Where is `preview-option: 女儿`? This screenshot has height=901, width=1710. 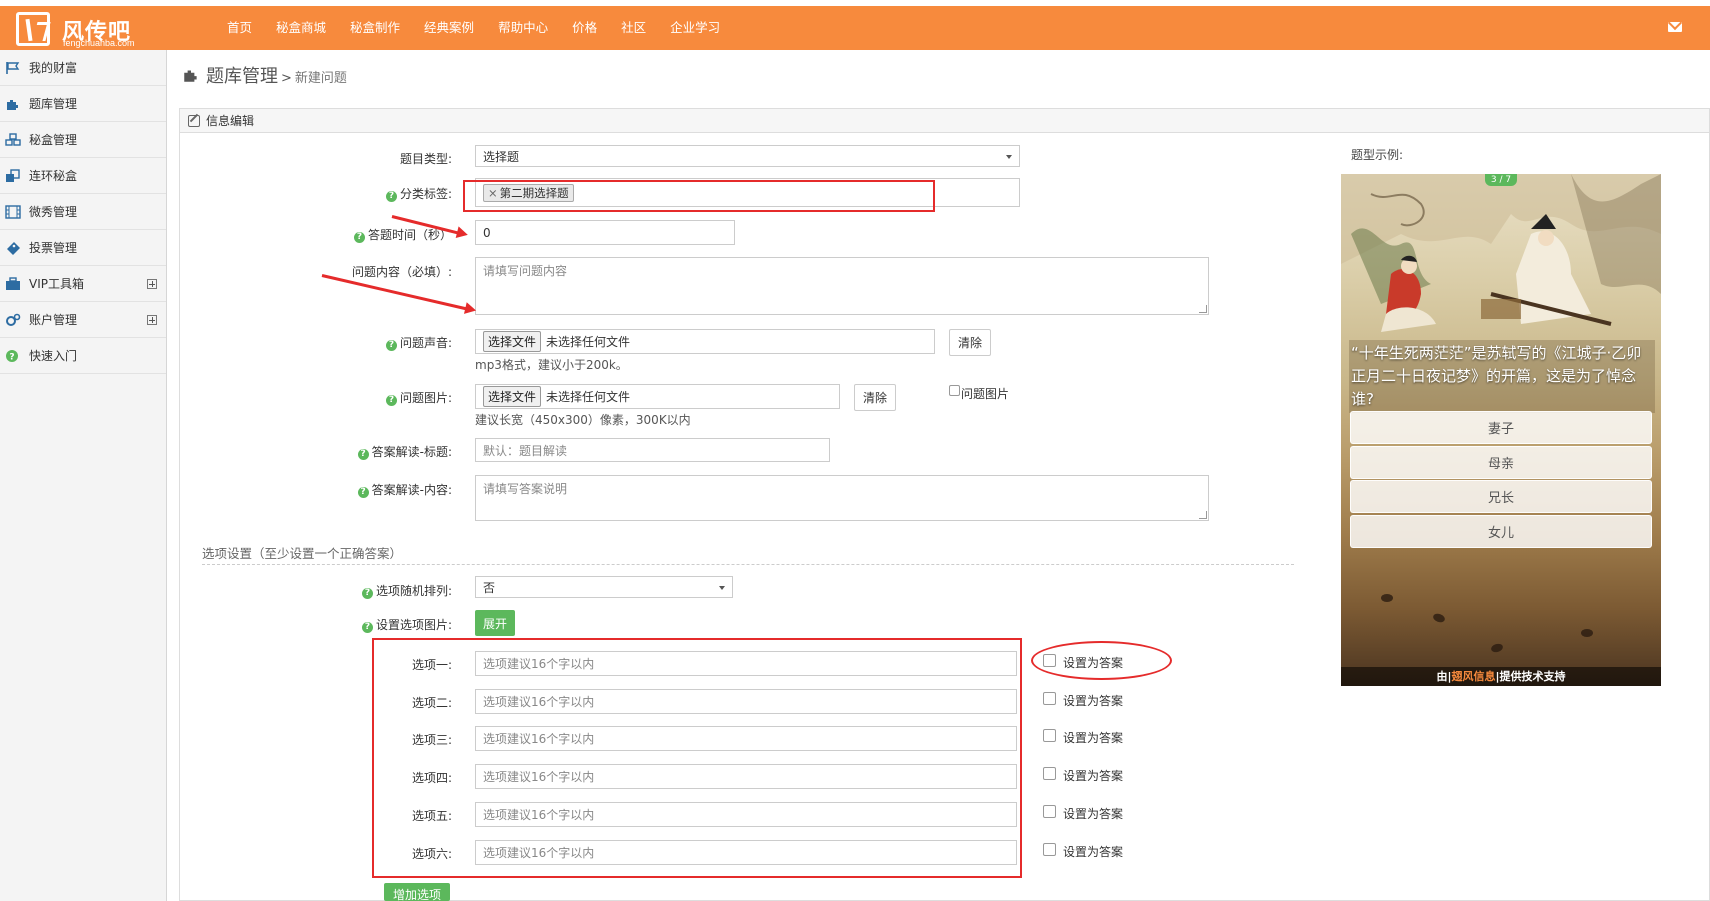
preview-option: 女儿 is located at coordinates (1501, 531).